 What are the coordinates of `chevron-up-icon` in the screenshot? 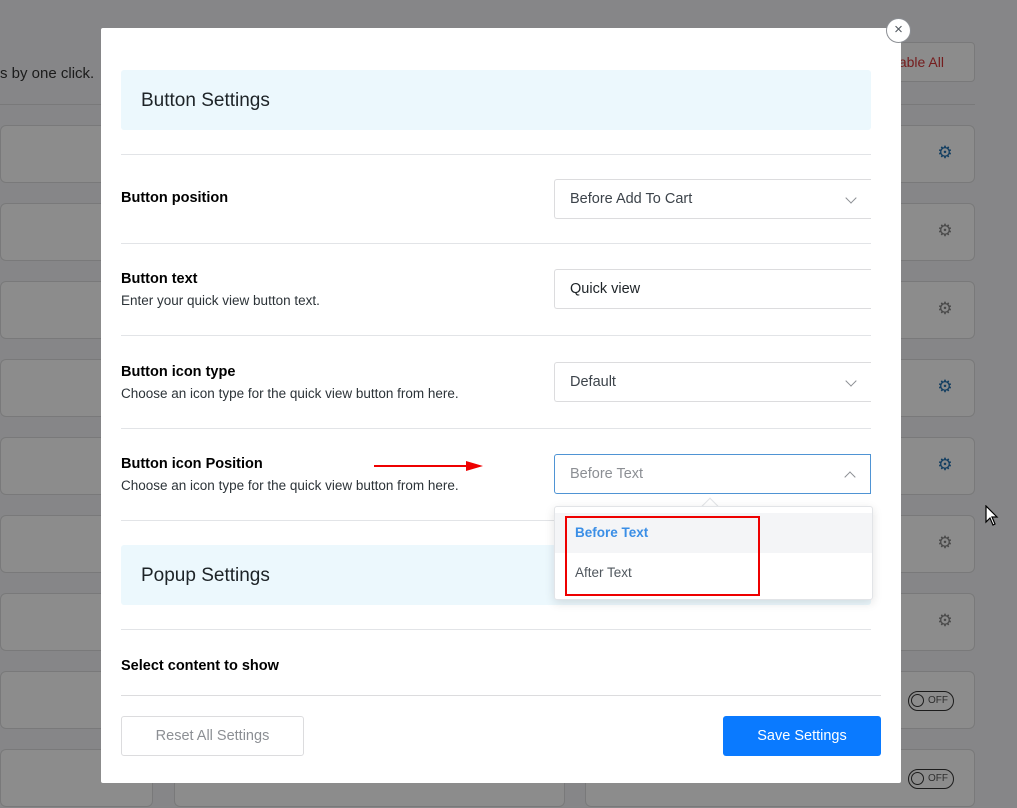 It's located at (850, 477).